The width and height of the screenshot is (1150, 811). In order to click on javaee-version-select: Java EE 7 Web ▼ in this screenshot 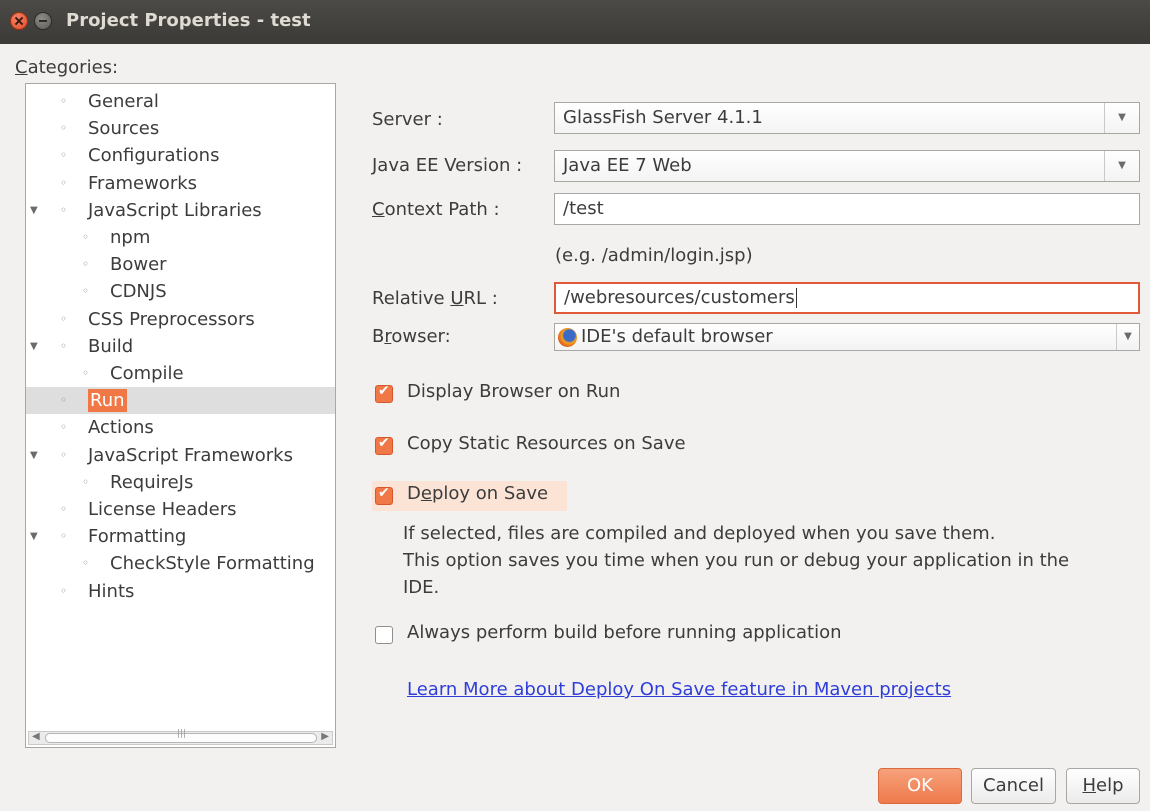, I will do `click(847, 166)`.